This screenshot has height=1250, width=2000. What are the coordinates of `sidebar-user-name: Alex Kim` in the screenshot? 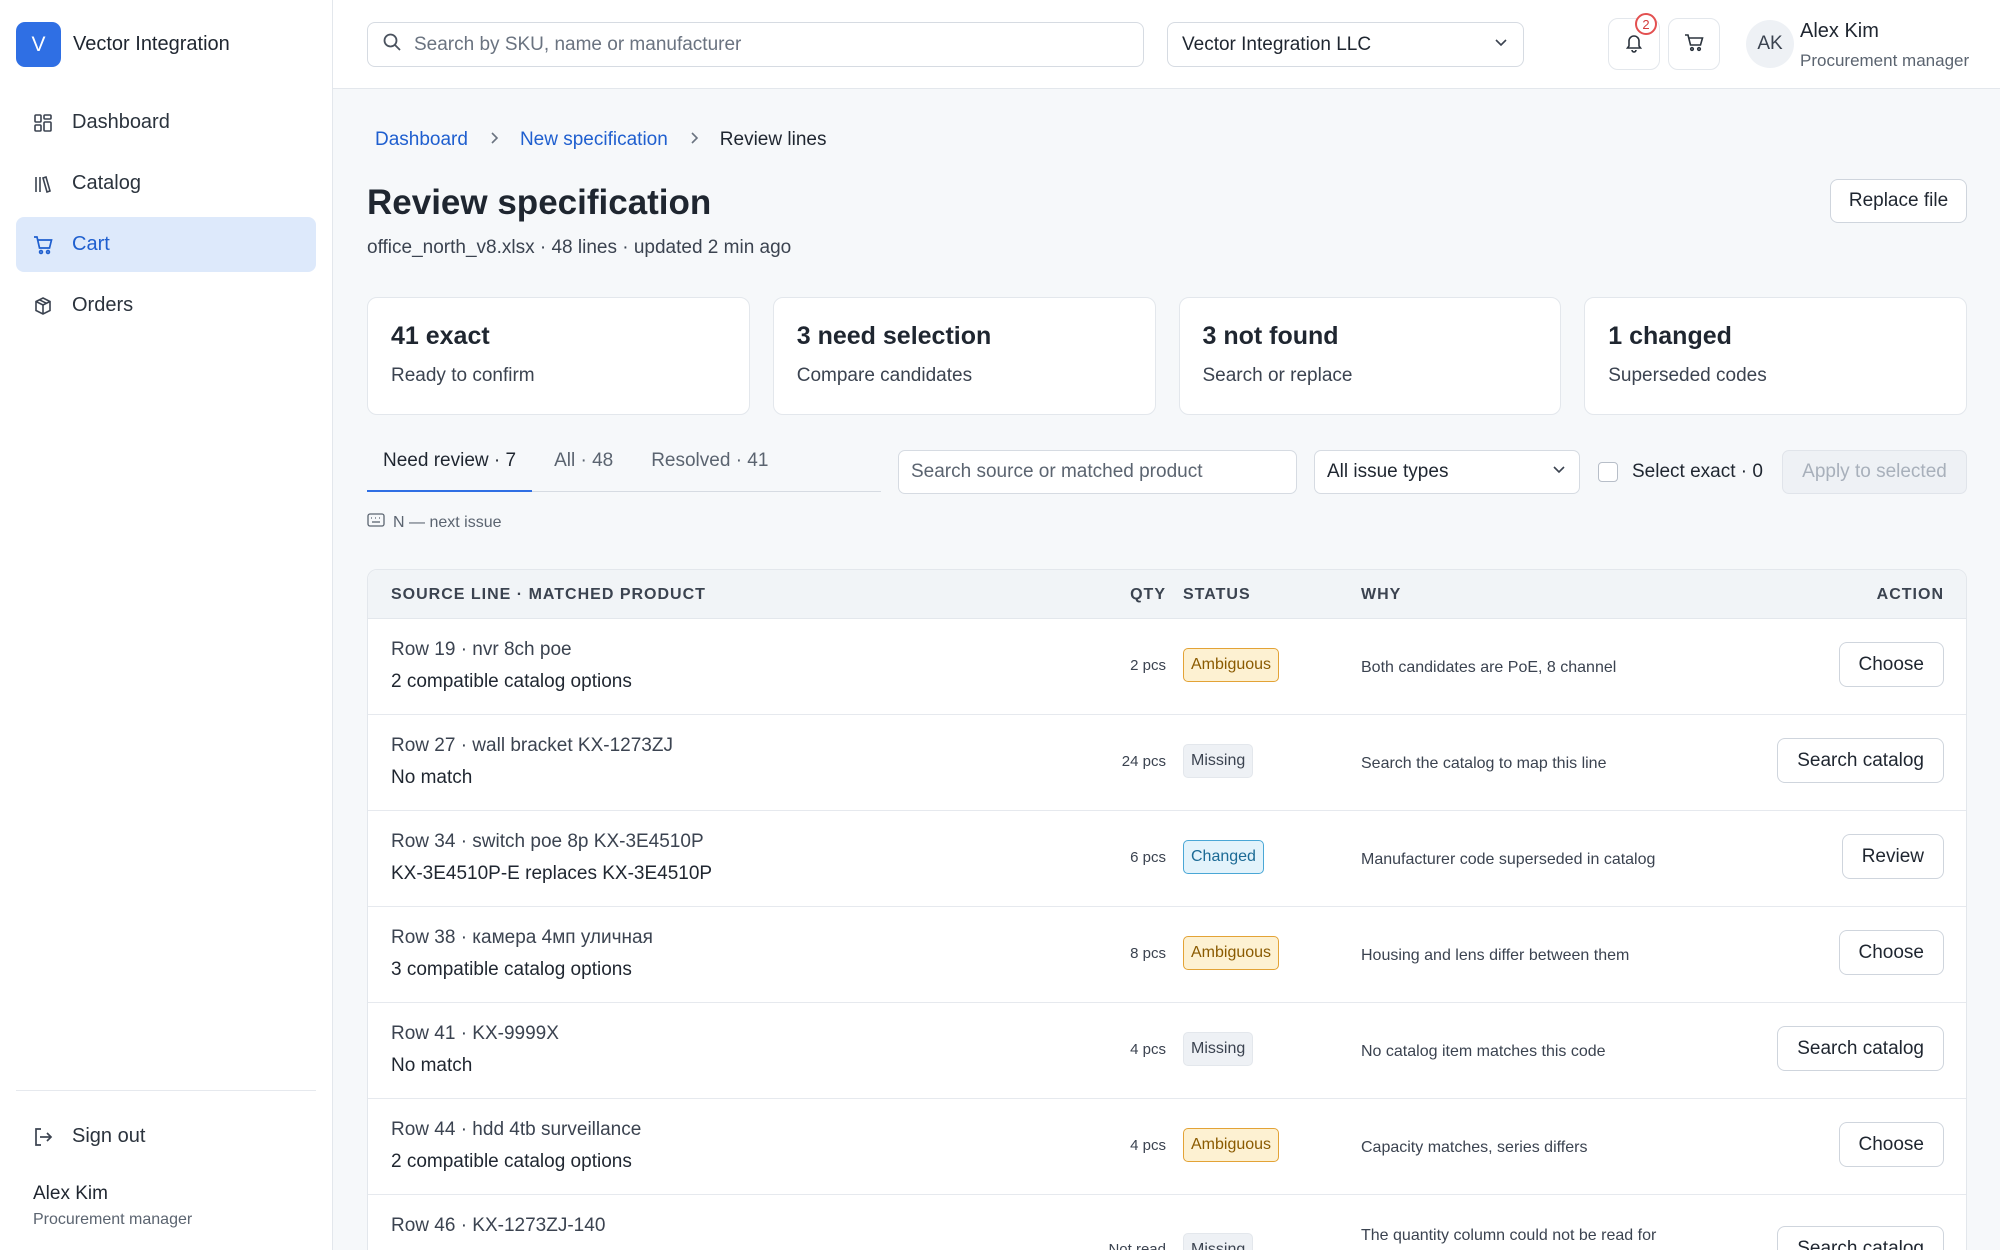 It's located at (70, 1193).